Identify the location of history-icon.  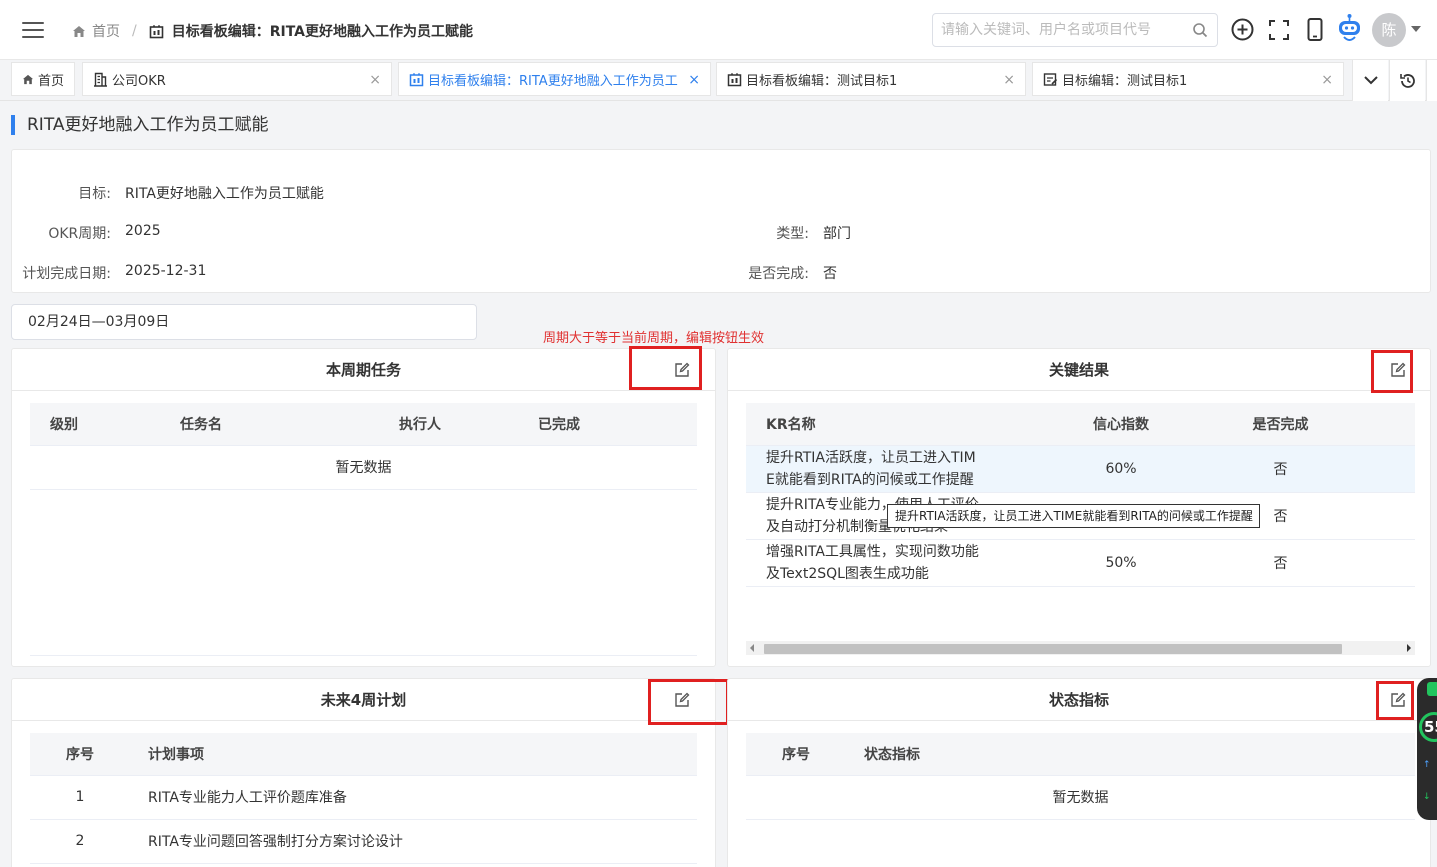
(1407, 80).